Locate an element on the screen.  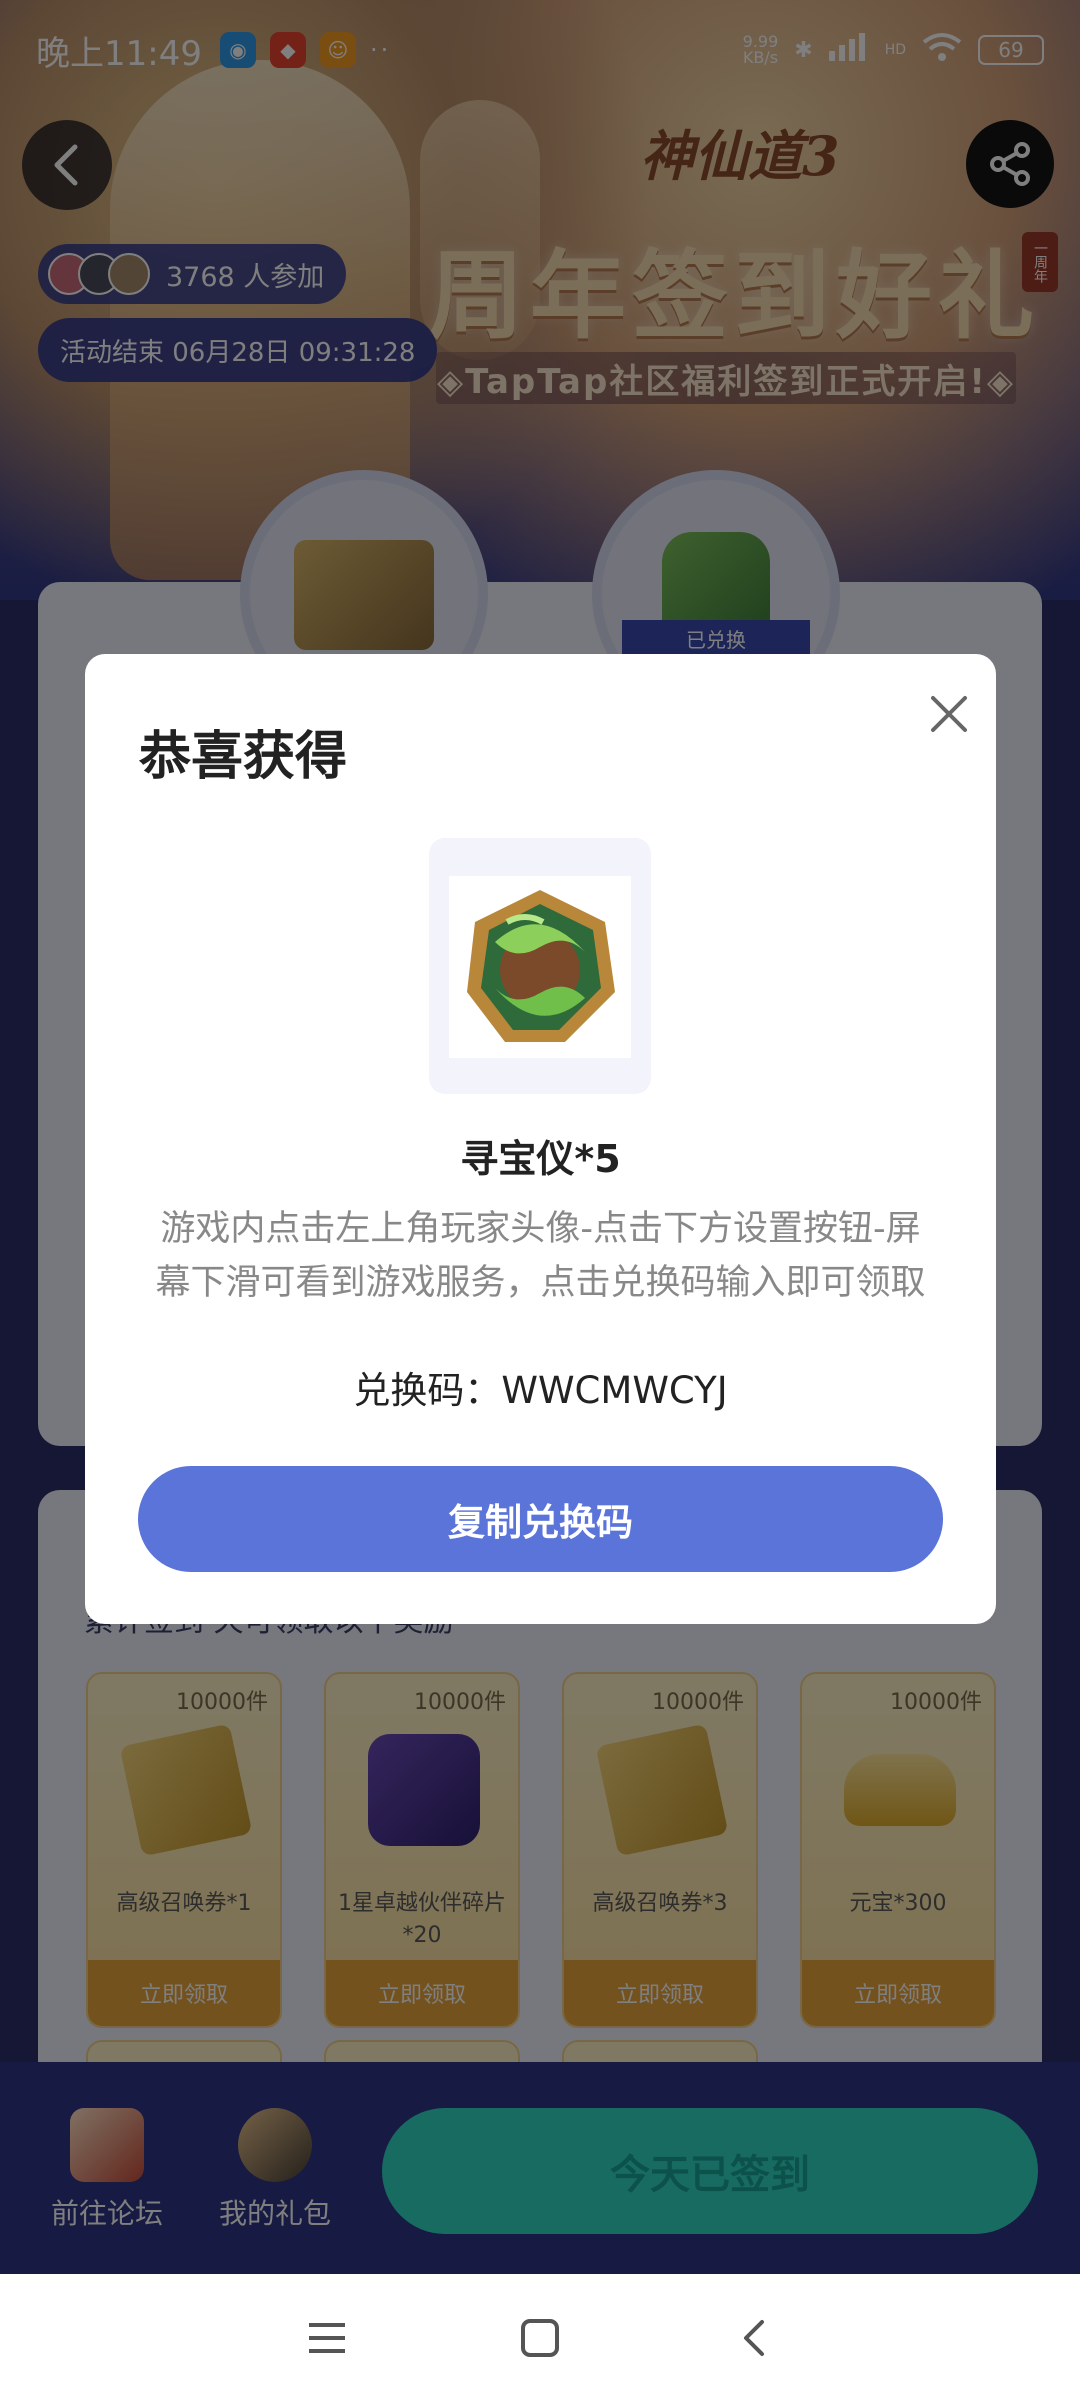
prize-image-frame is located at coordinates (540, 966).